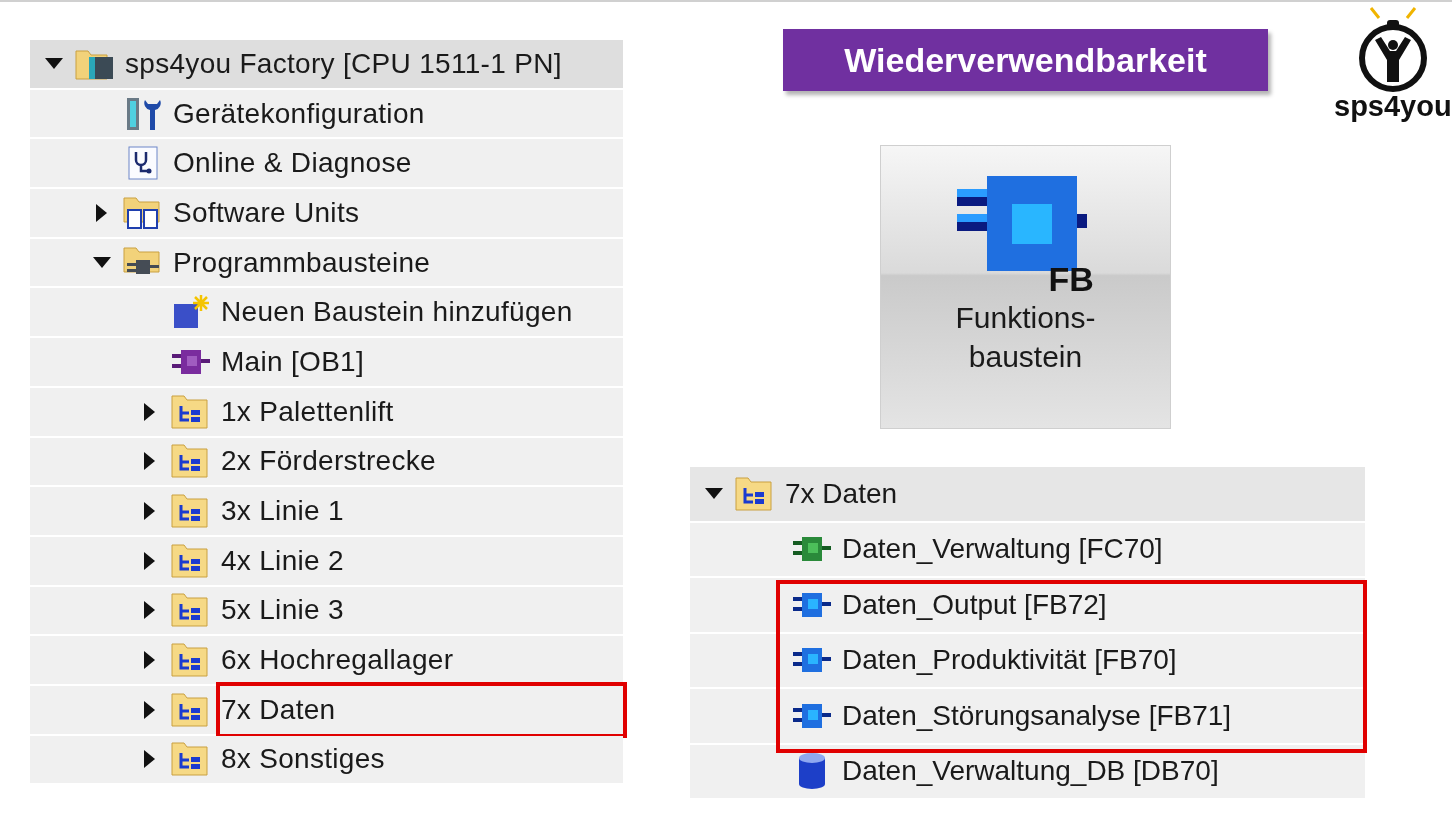 The height and width of the screenshot is (817, 1452). I want to click on slide-title: Wiederverwendbarkeit, so click(1025, 60).